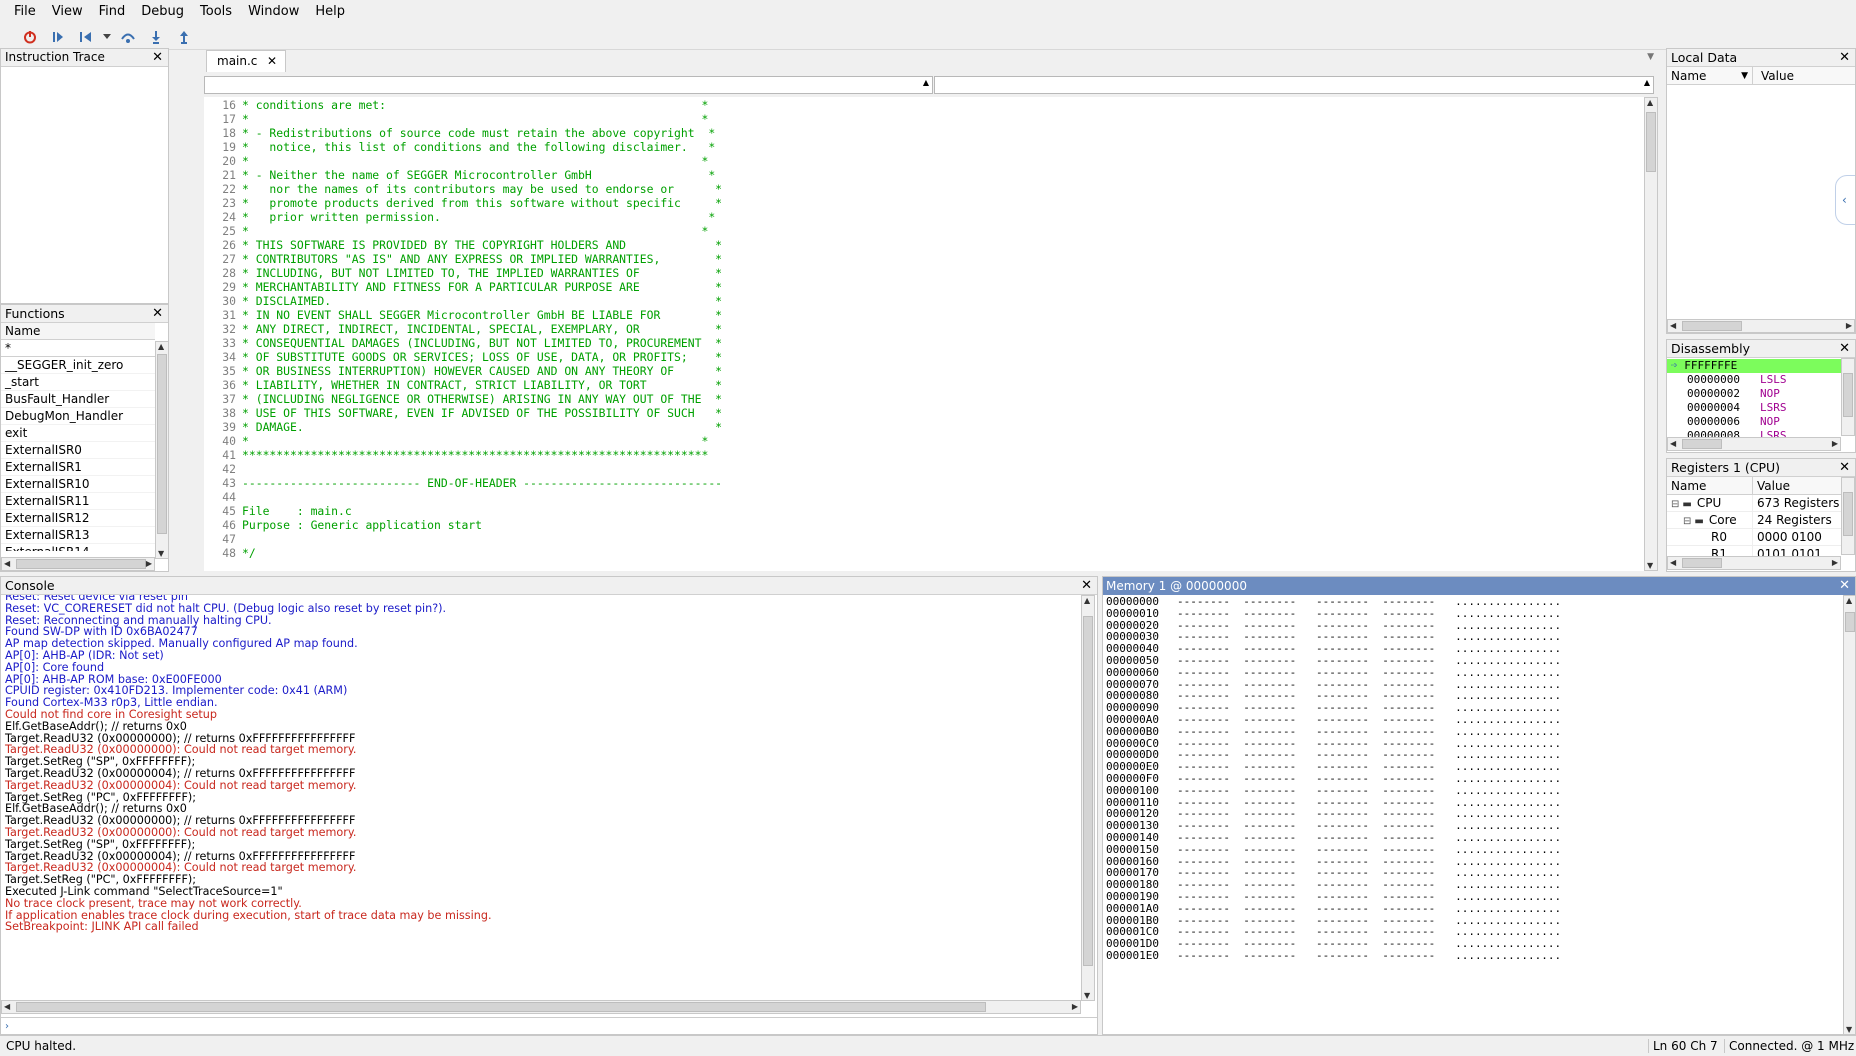 The image size is (1856, 1056). Describe the element at coordinates (25, 12) in the screenshot. I see `menu-file: File` at that location.